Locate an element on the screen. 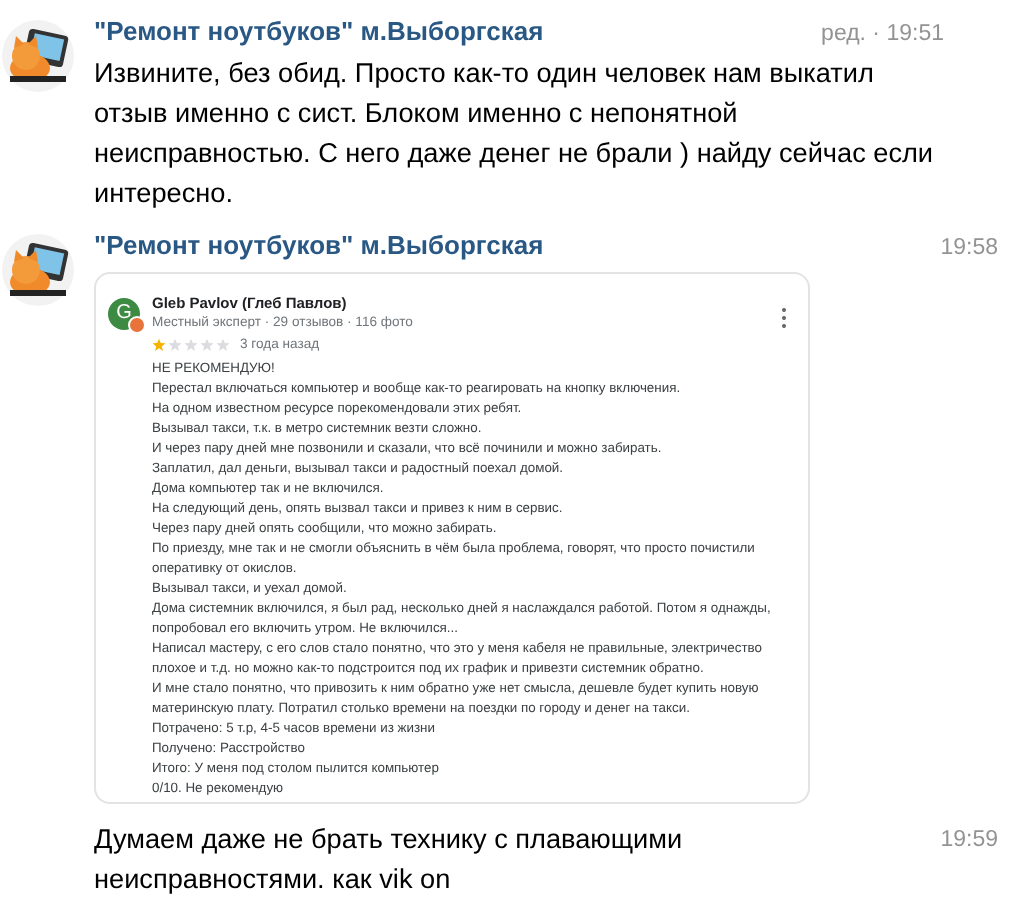 This screenshot has width=1030, height=918. badge-icon is located at coordinates (137, 325).